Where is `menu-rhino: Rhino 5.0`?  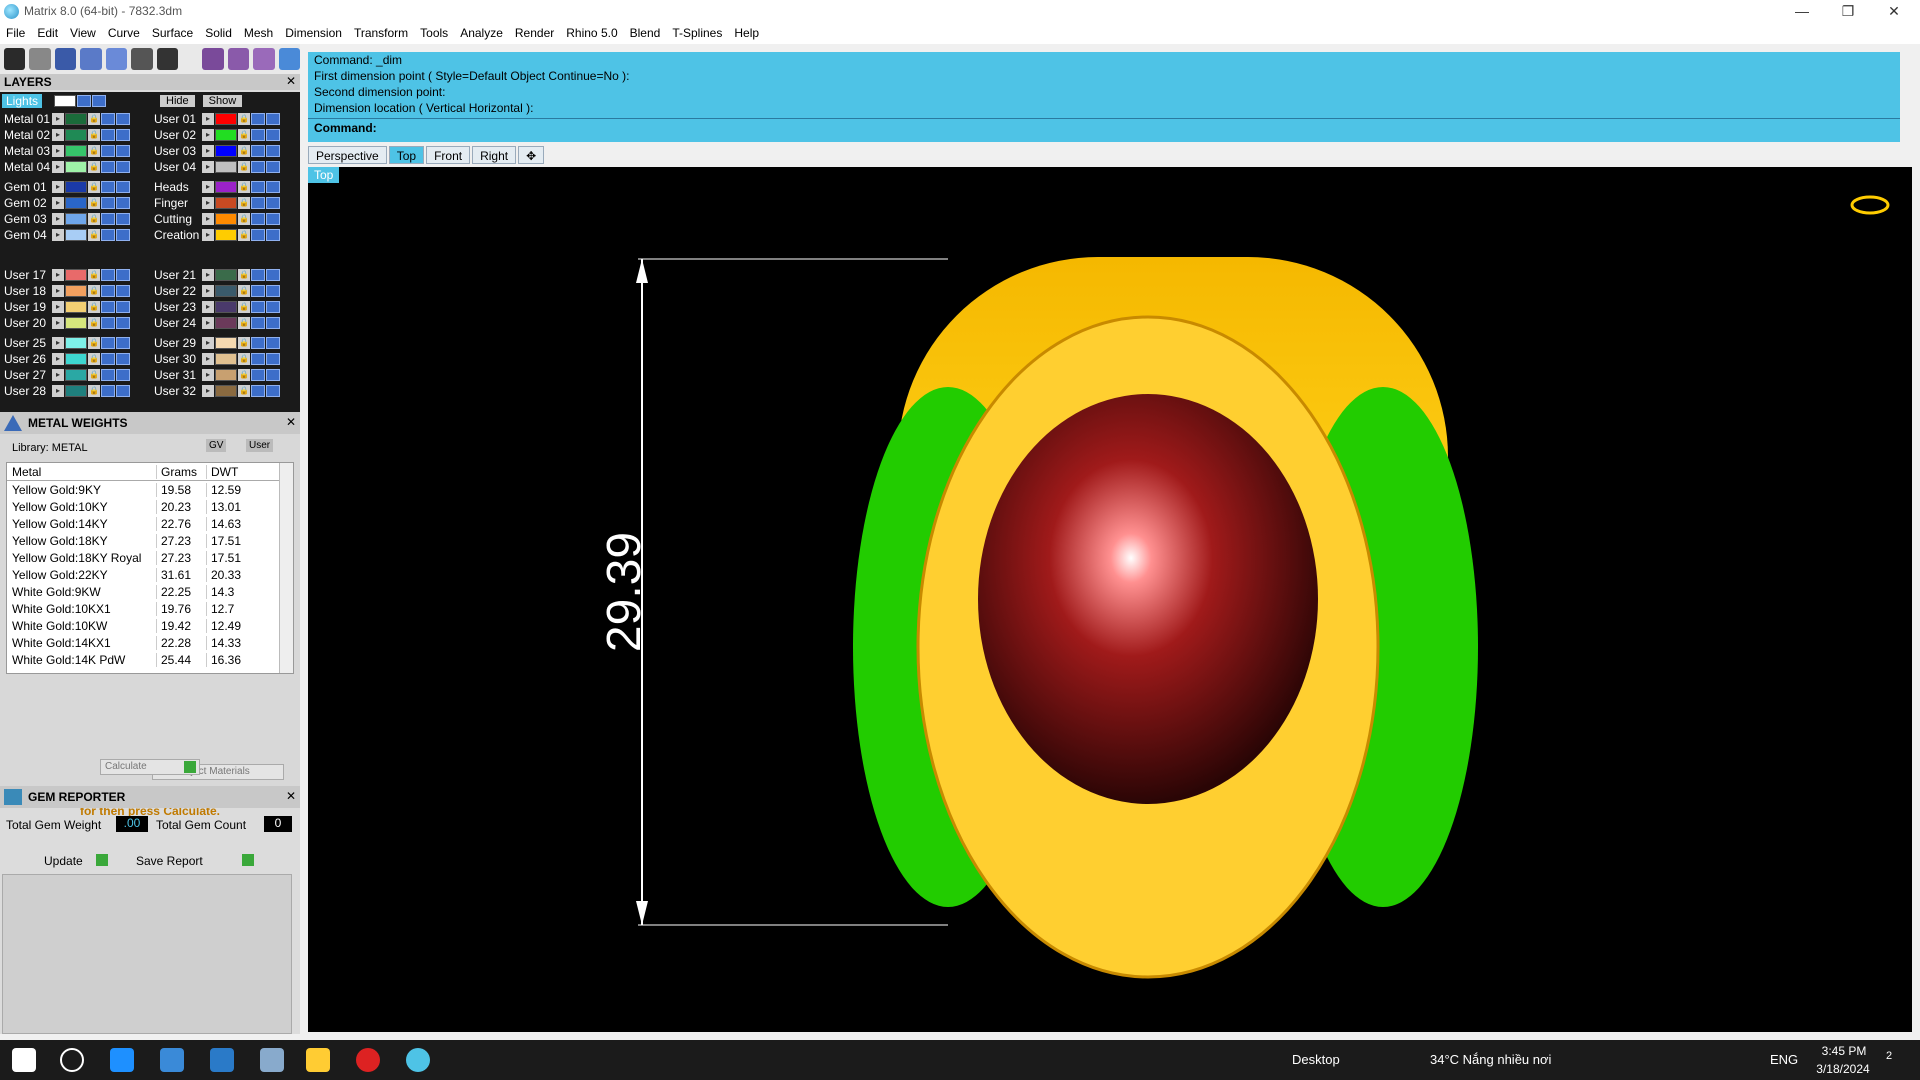 menu-rhino: Rhino 5.0 is located at coordinates (591, 33).